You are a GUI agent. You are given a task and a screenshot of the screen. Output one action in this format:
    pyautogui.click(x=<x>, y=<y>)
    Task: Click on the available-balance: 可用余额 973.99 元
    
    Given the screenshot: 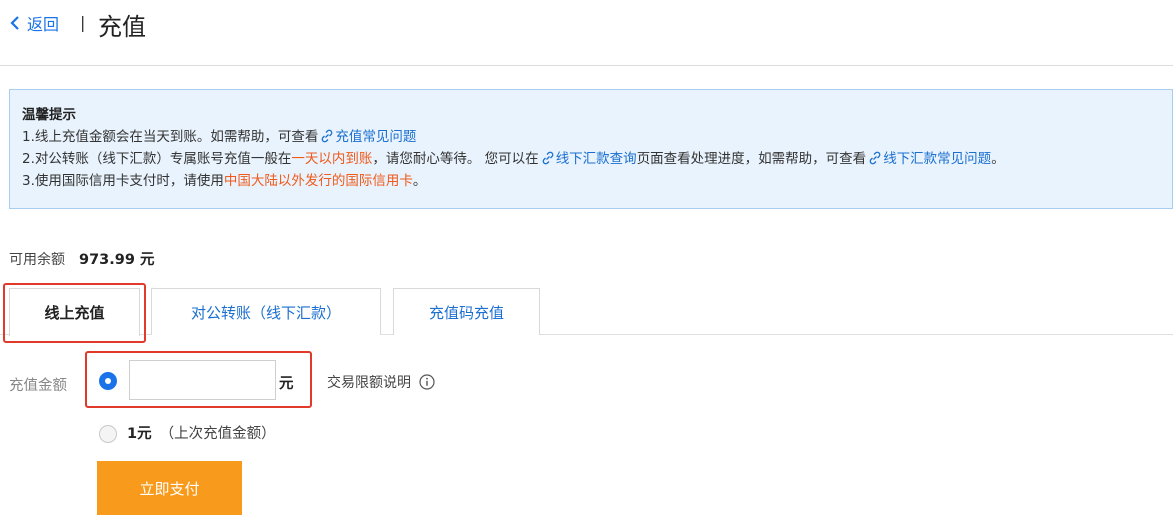 What is the action you would take?
    pyautogui.click(x=82, y=258)
    